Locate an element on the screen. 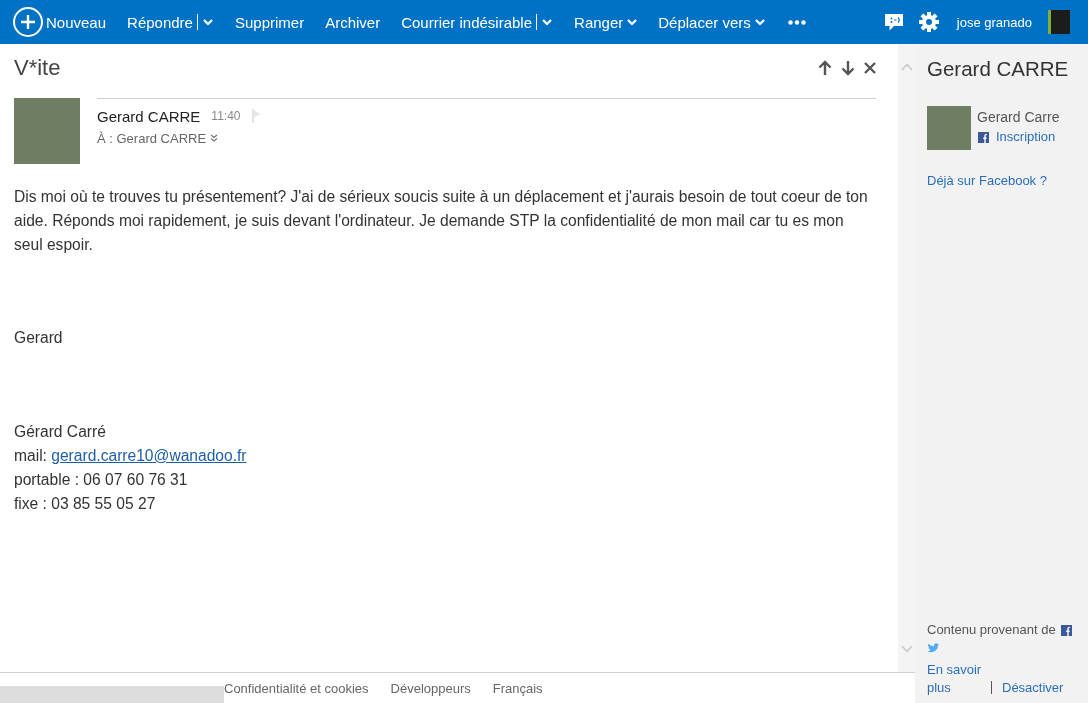 This screenshot has height=703, width=1088. contact-name: Gerard Carre is located at coordinates (1018, 117).